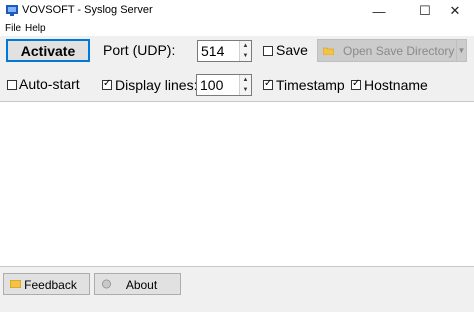 The height and width of the screenshot is (312, 474). I want to click on chevron-down-icon: ▼, so click(461, 50).